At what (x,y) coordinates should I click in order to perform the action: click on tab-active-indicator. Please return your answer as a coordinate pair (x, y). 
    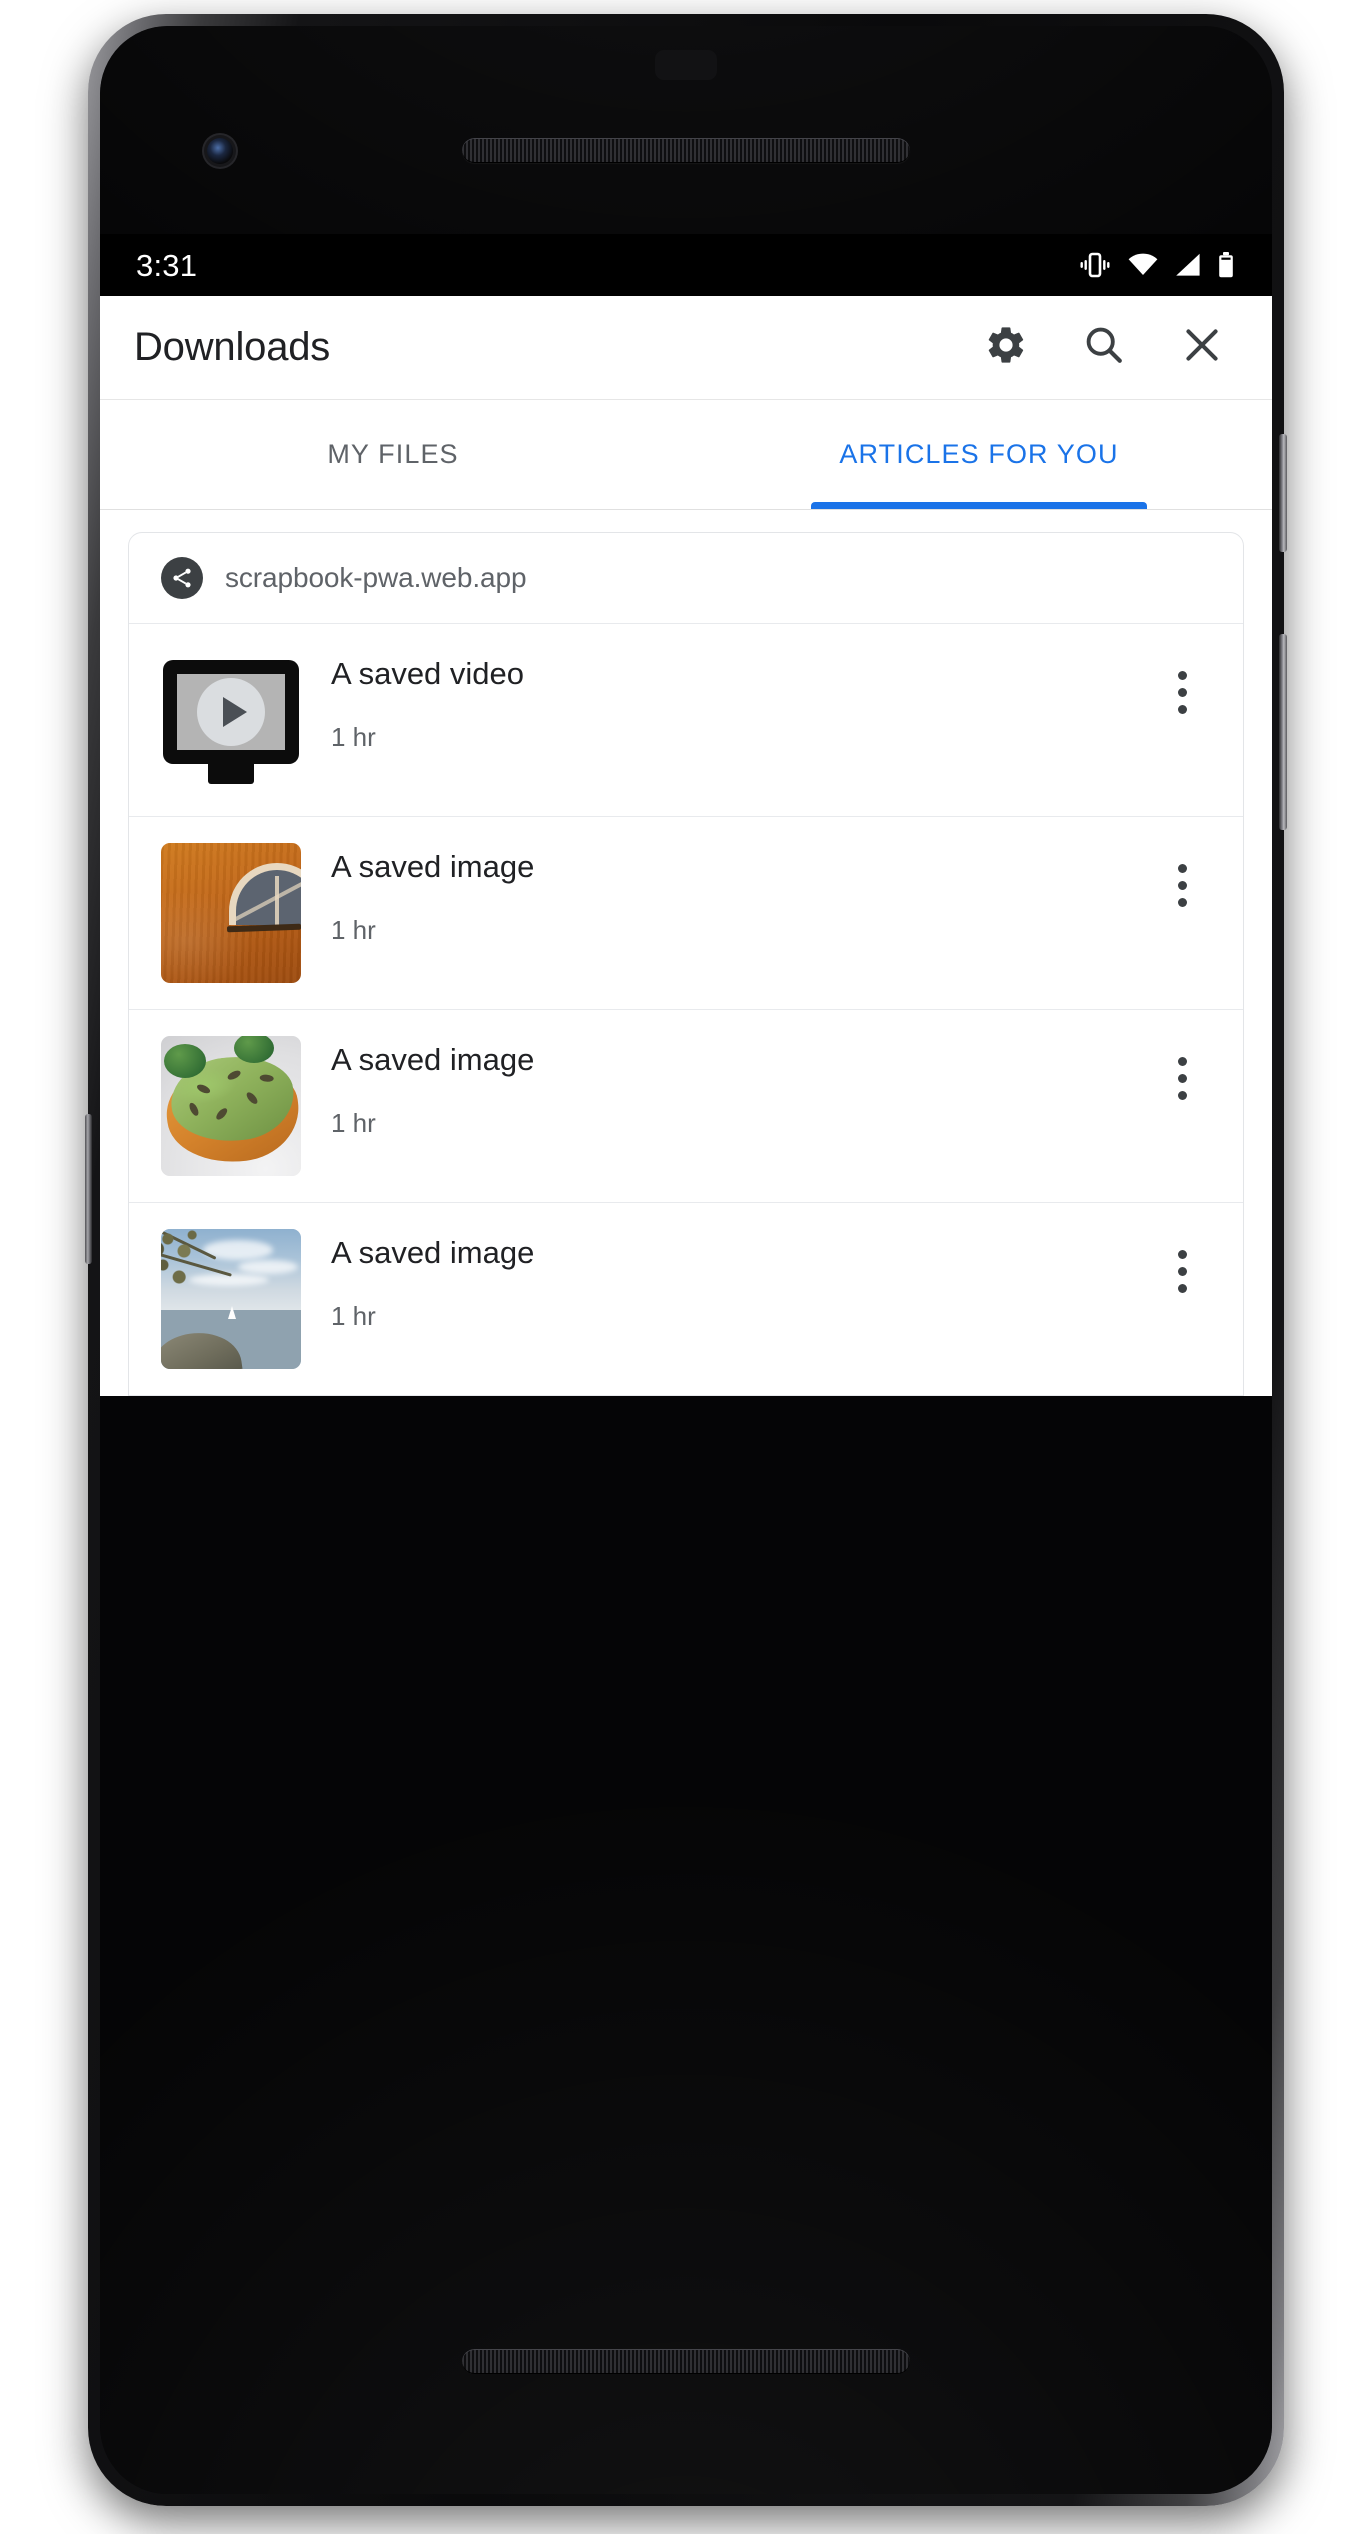
    Looking at the image, I should click on (979, 505).